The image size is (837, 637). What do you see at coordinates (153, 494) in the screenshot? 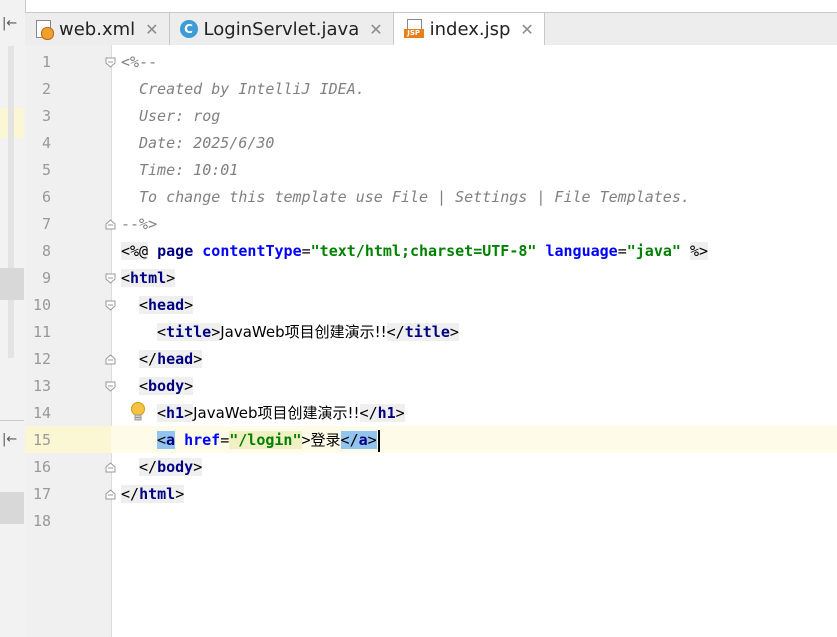
I see `code-line-17: </html>` at bounding box center [153, 494].